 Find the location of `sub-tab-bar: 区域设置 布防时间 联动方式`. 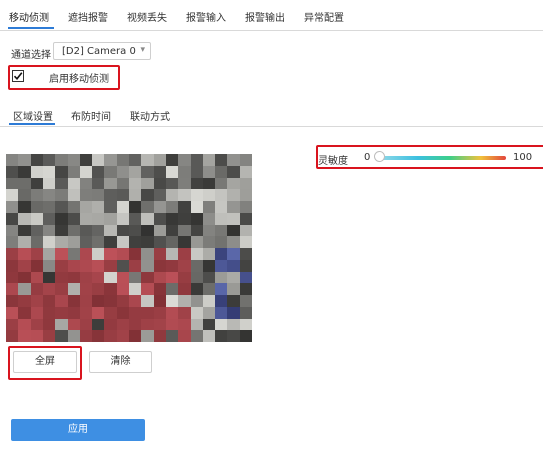

sub-tab-bar: 区域设置 布防时间 联动方式 is located at coordinates (271, 112).